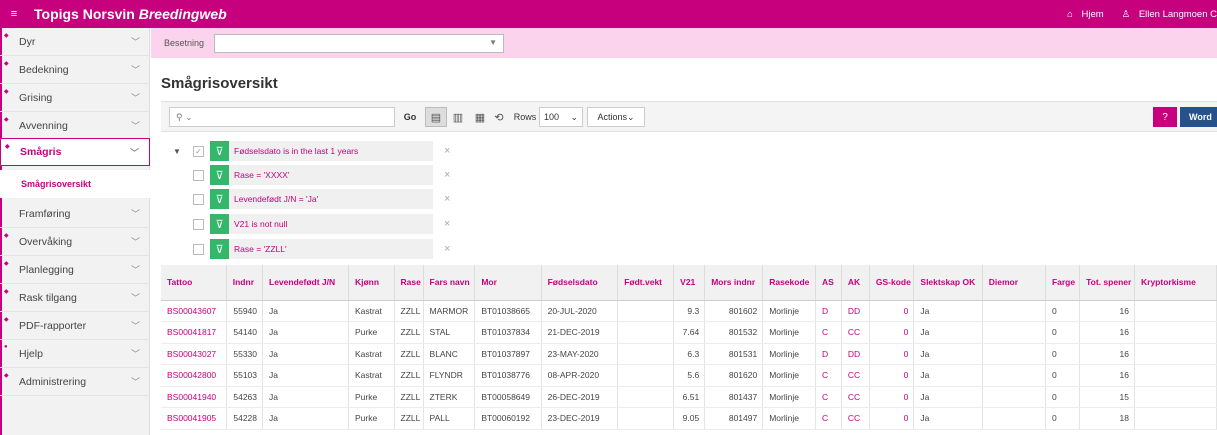  I want to click on table-cell: ZZLL, so click(409, 397).